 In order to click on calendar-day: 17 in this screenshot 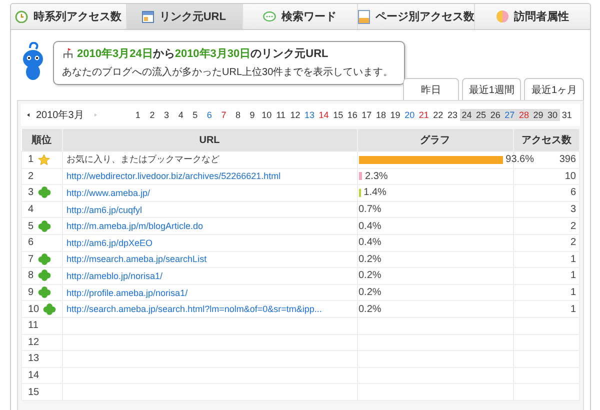, I will do `click(367, 115)`.